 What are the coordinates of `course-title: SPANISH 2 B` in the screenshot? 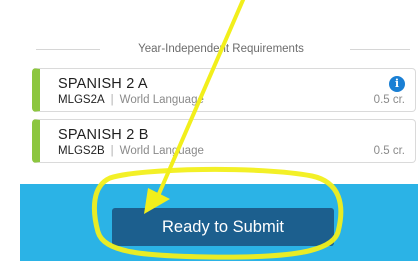 It's located at (103, 135).